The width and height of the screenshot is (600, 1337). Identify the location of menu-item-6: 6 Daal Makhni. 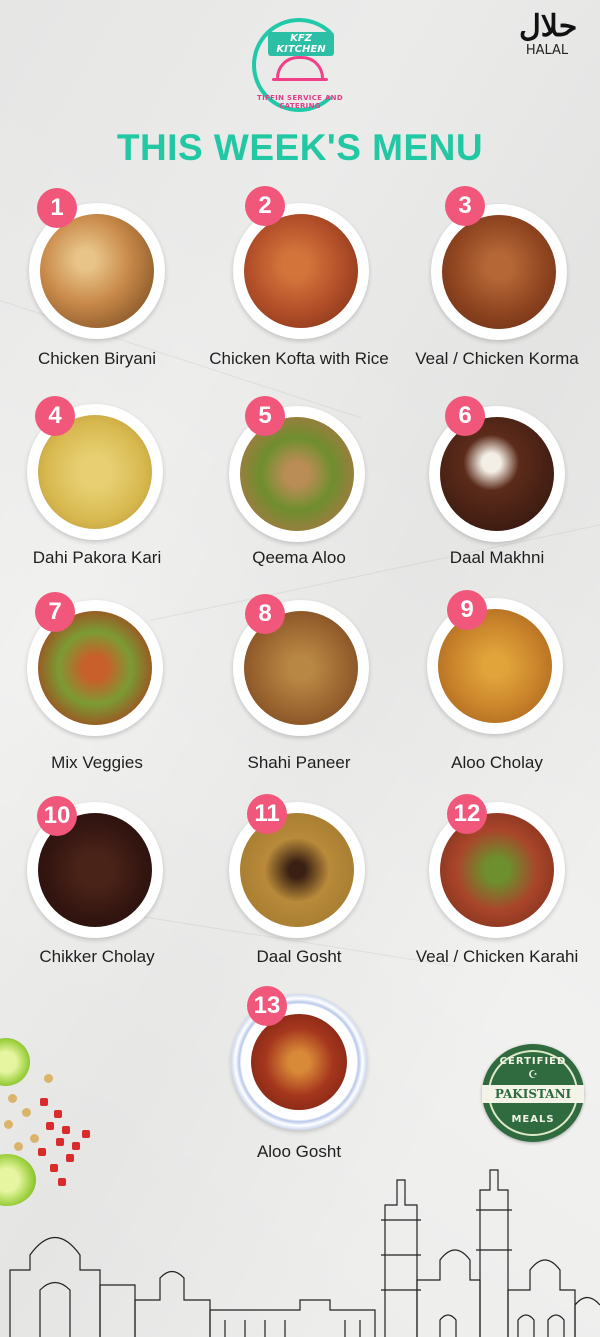
(497, 496).